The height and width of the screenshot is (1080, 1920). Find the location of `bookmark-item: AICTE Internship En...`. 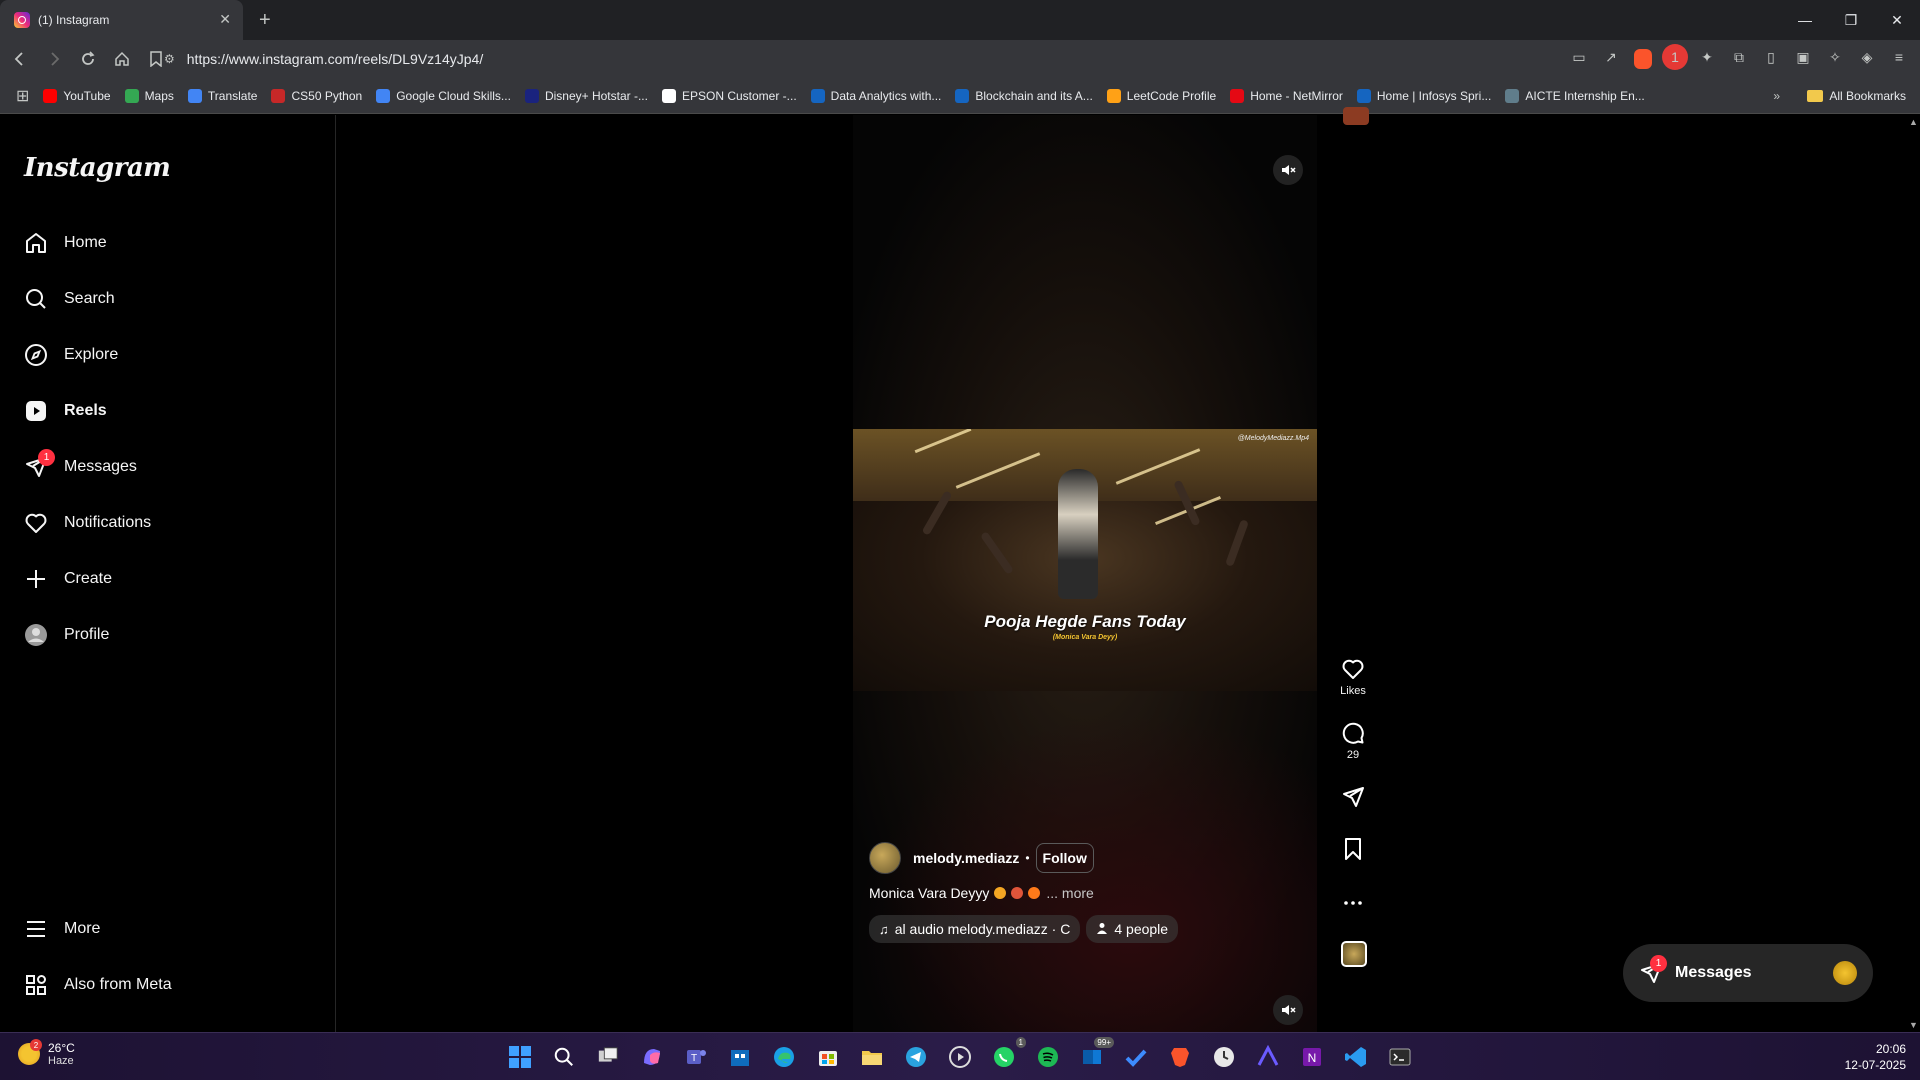

bookmark-item: AICTE Internship En... is located at coordinates (1575, 95).